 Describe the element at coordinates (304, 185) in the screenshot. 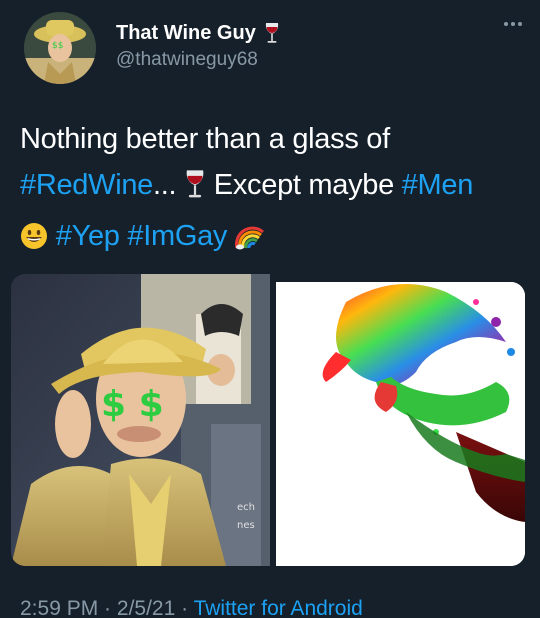

I see `tweet-text-except: Except maybe` at that location.